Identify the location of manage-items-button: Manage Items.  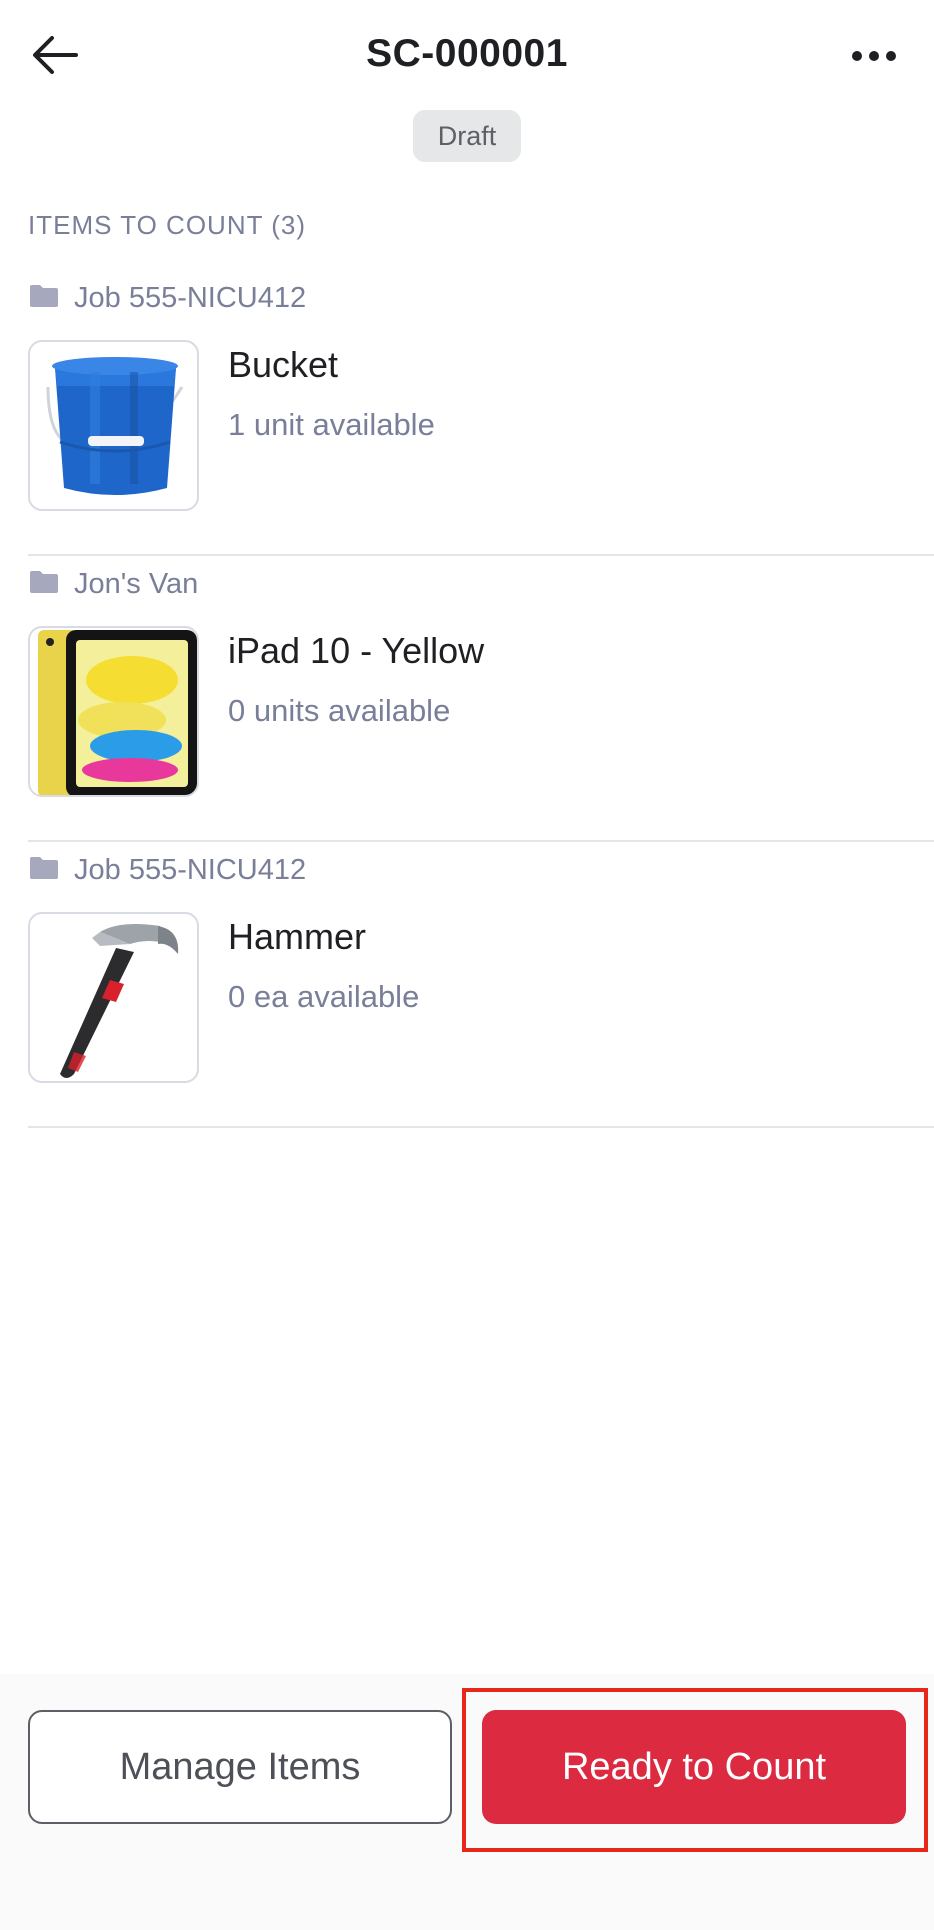
(240, 1767).